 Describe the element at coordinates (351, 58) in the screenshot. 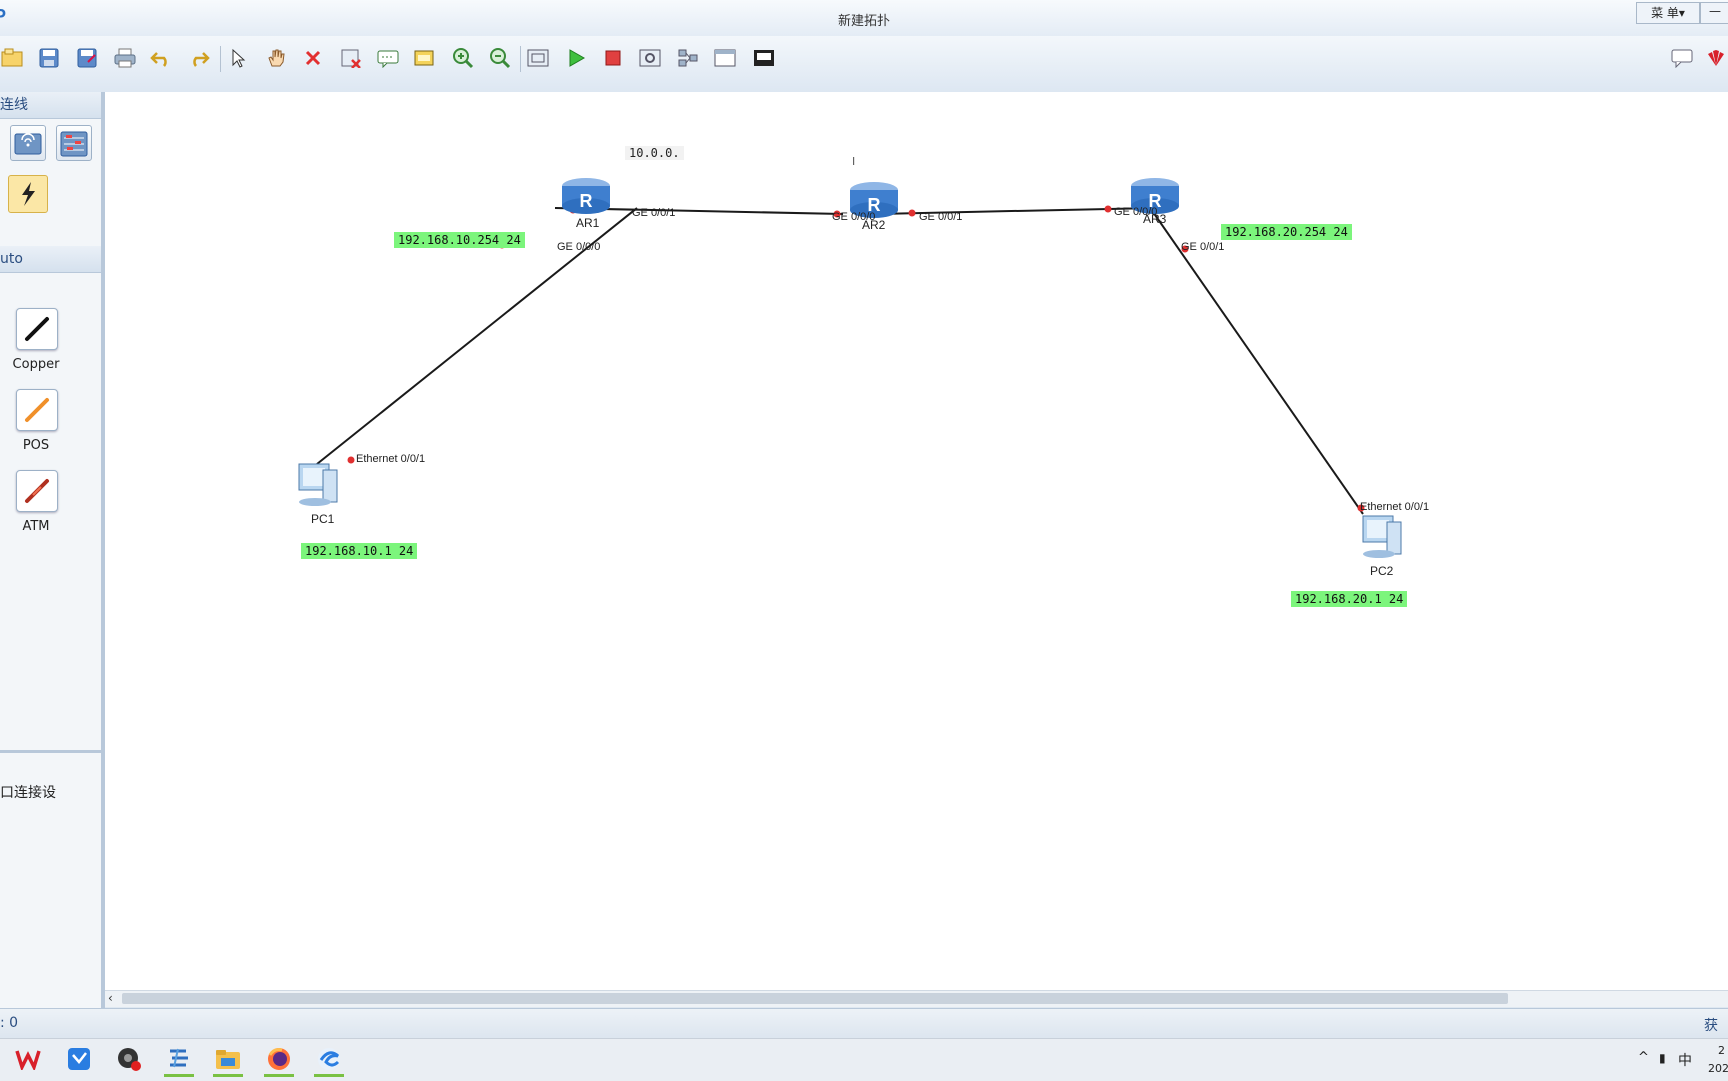

I see `delete-link-icon` at that location.